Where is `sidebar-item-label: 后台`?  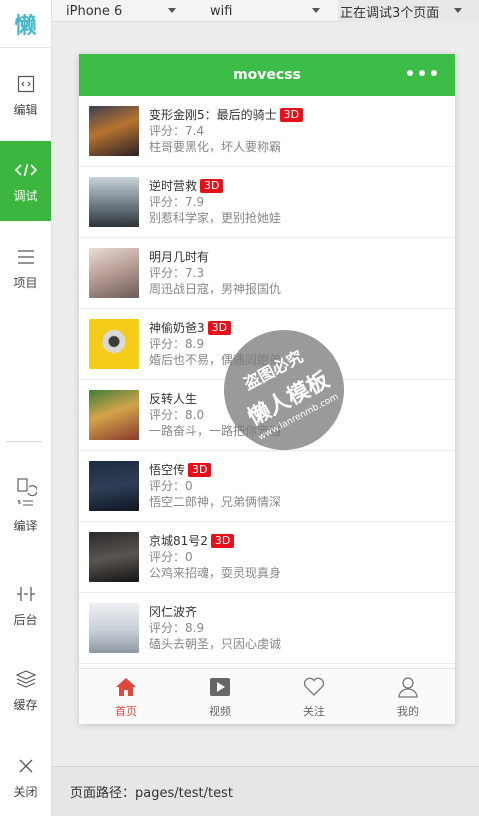 sidebar-item-label: 后台 is located at coordinates (25, 619).